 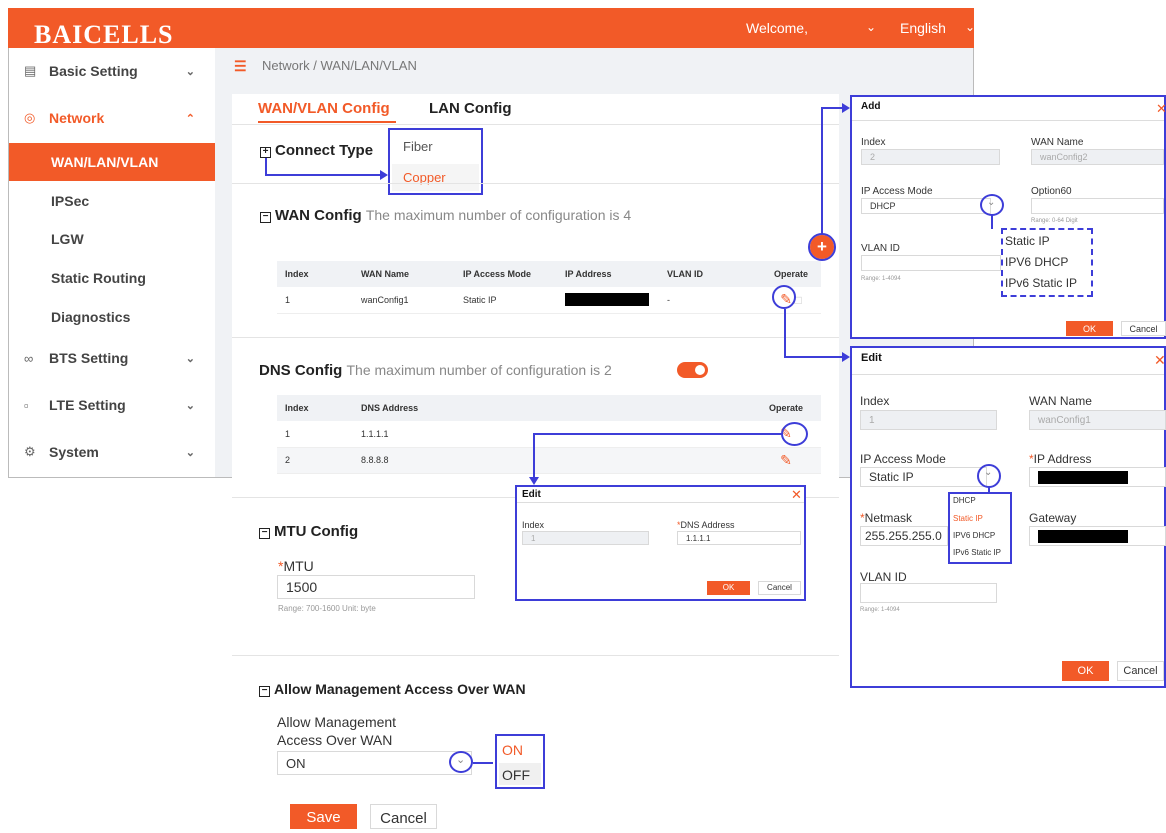 I want to click on edit-pencil-icon: ✎, so click(x=786, y=460).